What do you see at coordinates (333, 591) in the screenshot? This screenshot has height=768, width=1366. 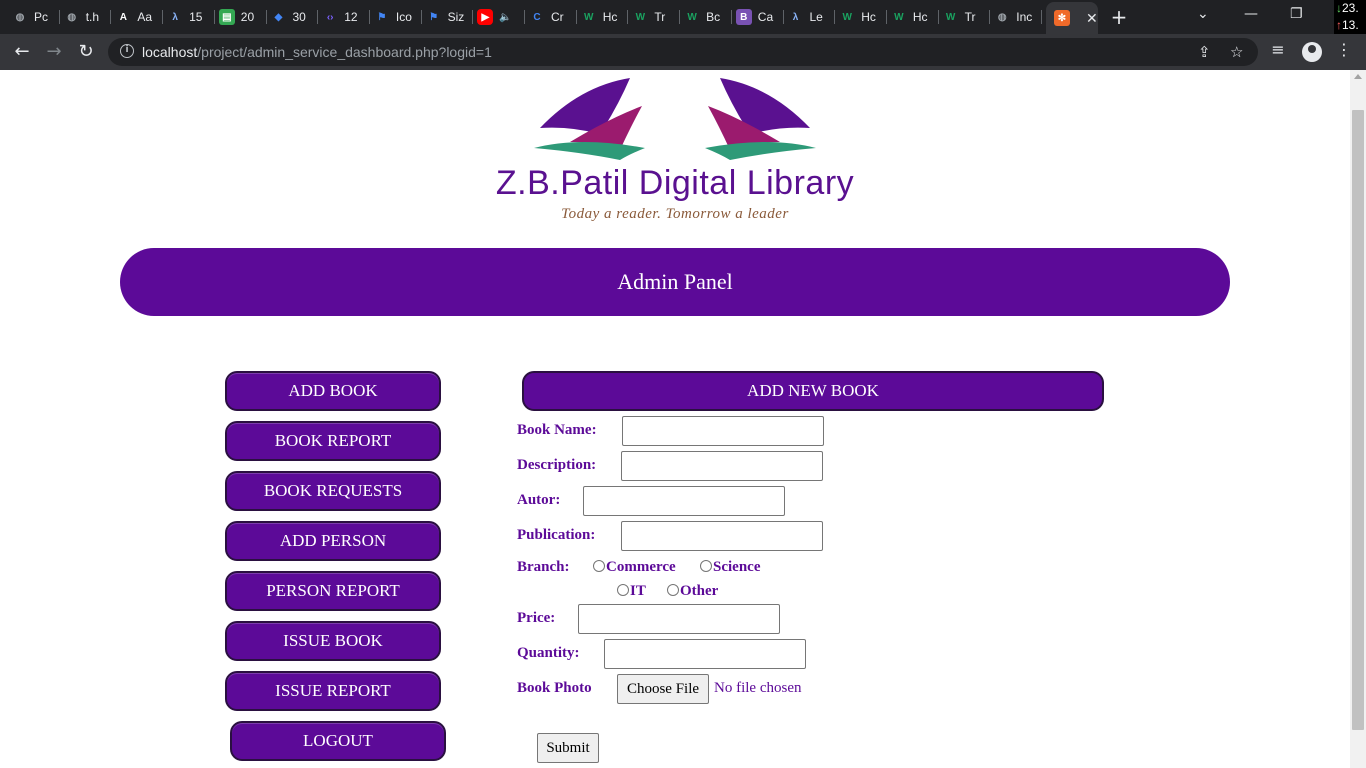 I see `person-report-button: PERSON REPORT` at bounding box center [333, 591].